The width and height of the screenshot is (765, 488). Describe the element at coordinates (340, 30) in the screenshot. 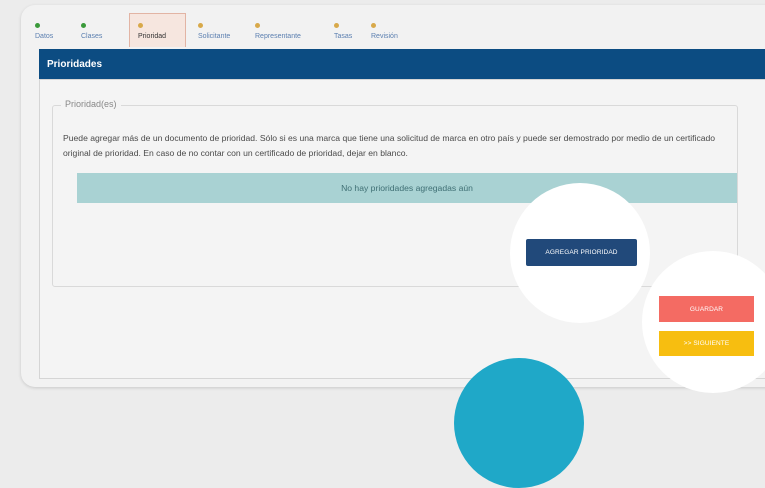

I see `step-tasas: Tasas` at that location.